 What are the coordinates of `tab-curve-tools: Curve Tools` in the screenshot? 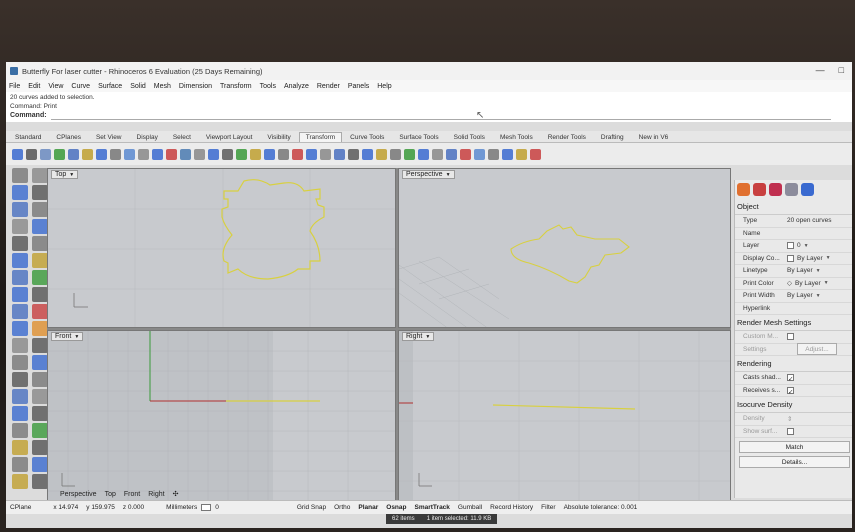 It's located at (367, 137).